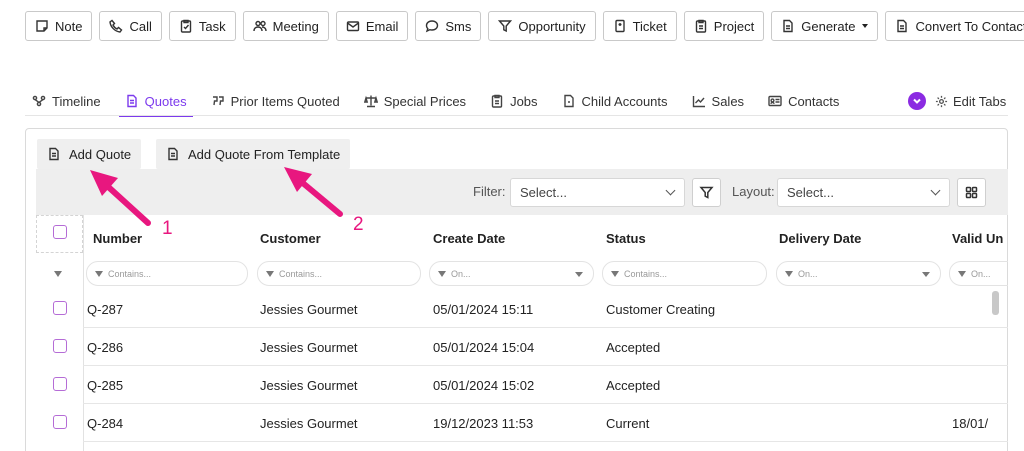 Image resolution: width=1024 pixels, height=451 pixels. What do you see at coordinates (165, 101) in the screenshot?
I see `tab-quotes-label: Quotes` at bounding box center [165, 101].